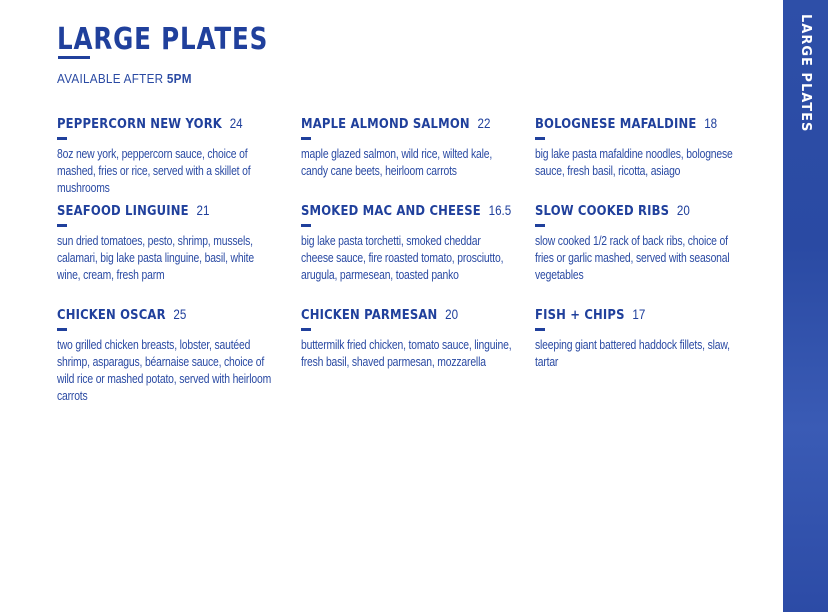 This screenshot has width=828, height=612. I want to click on menu-item-name: SMOKED MAC AND CHEESE, so click(391, 211).